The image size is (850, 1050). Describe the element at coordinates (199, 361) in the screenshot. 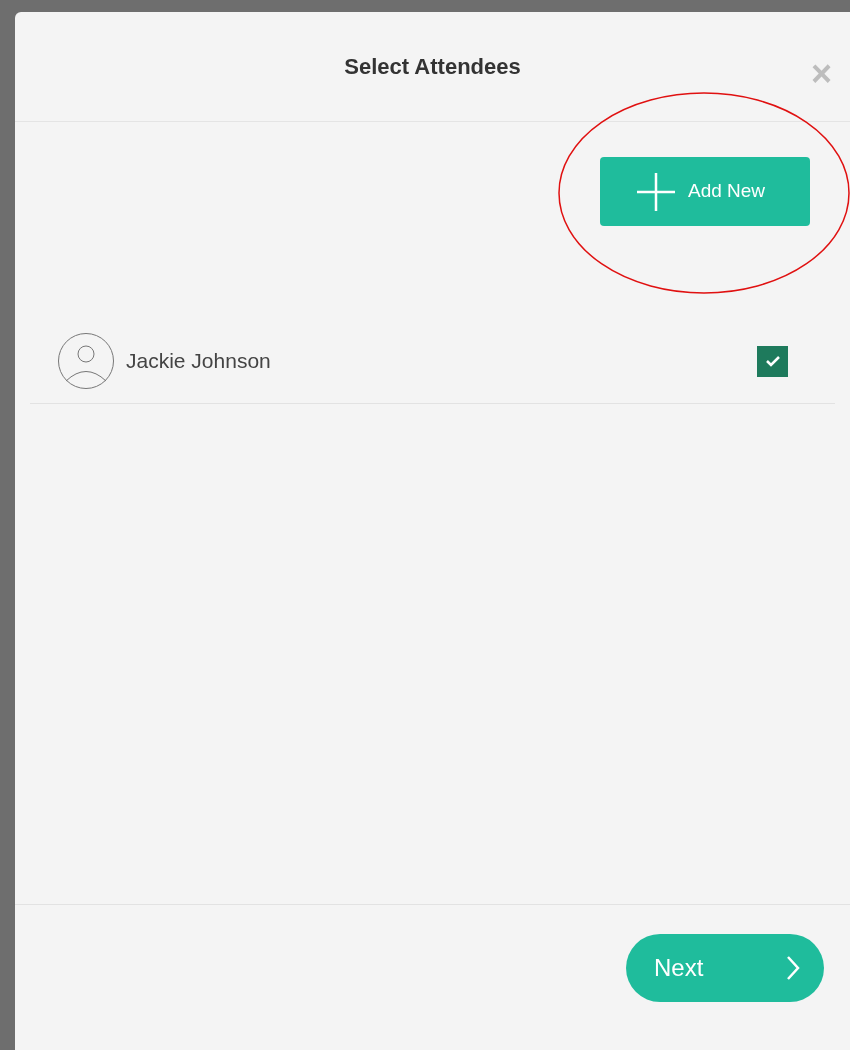

I see `attendee-name: Jackie Johnson` at that location.